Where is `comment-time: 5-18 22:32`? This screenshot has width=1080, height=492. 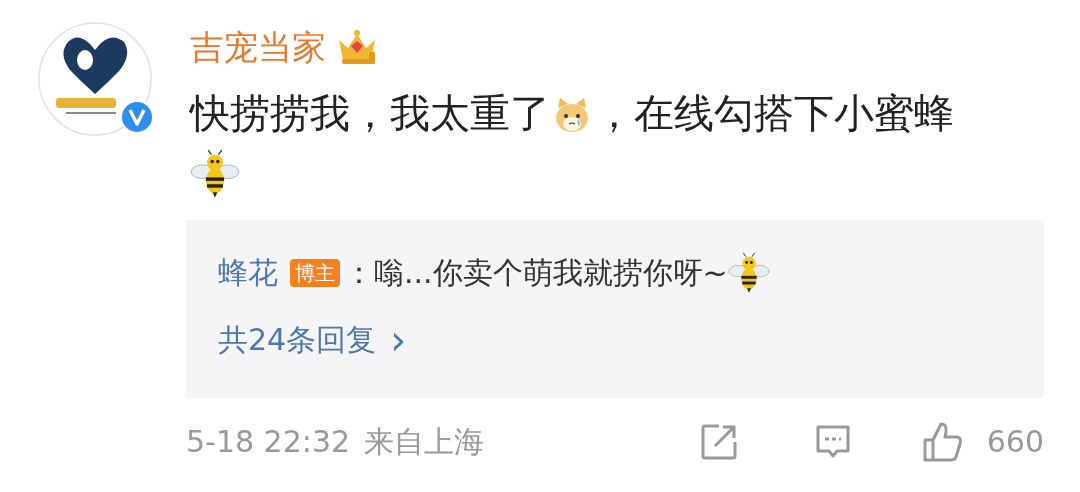 comment-time: 5-18 22:32 is located at coordinates (268, 442).